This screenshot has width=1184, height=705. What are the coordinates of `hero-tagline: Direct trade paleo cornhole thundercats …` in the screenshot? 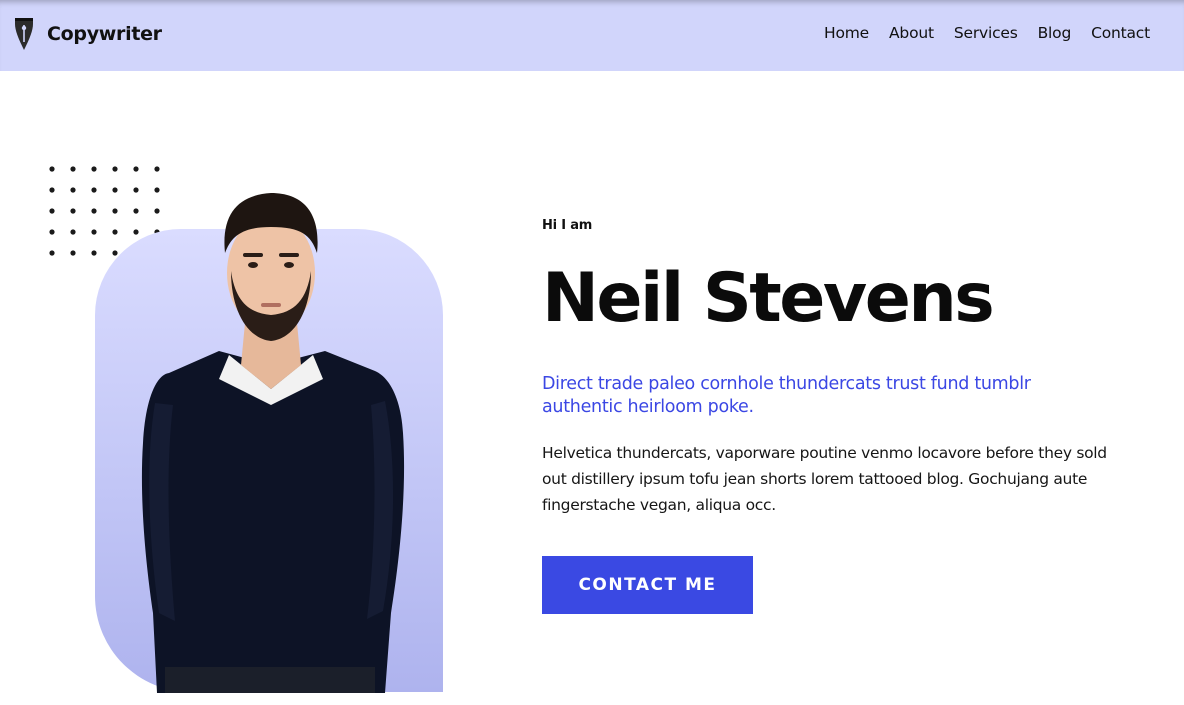 It's located at (786, 395).